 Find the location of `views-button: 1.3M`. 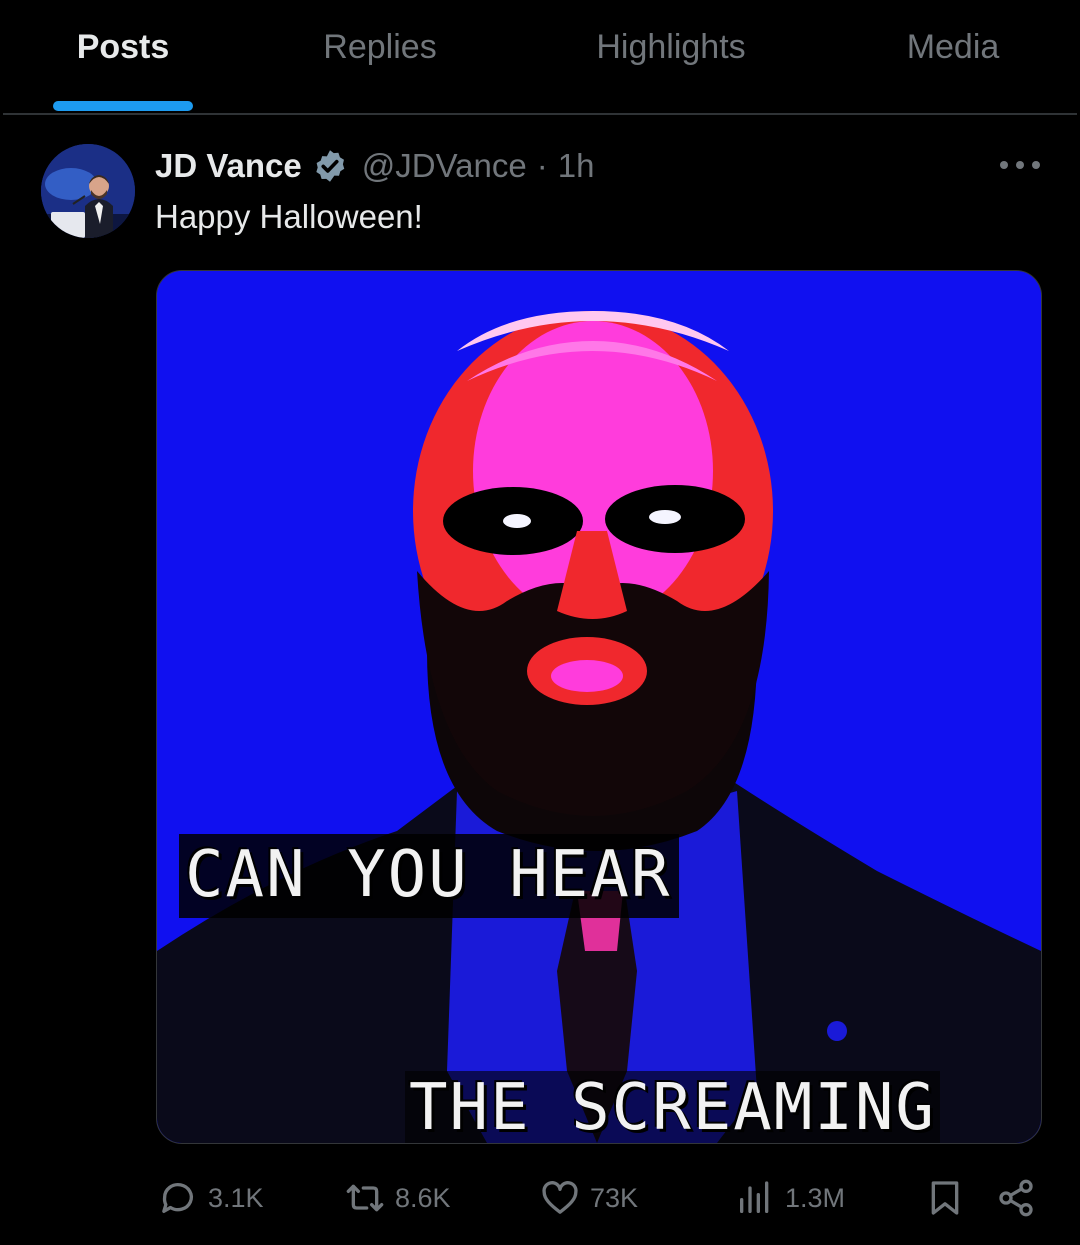

views-button: 1.3M is located at coordinates (790, 1198).